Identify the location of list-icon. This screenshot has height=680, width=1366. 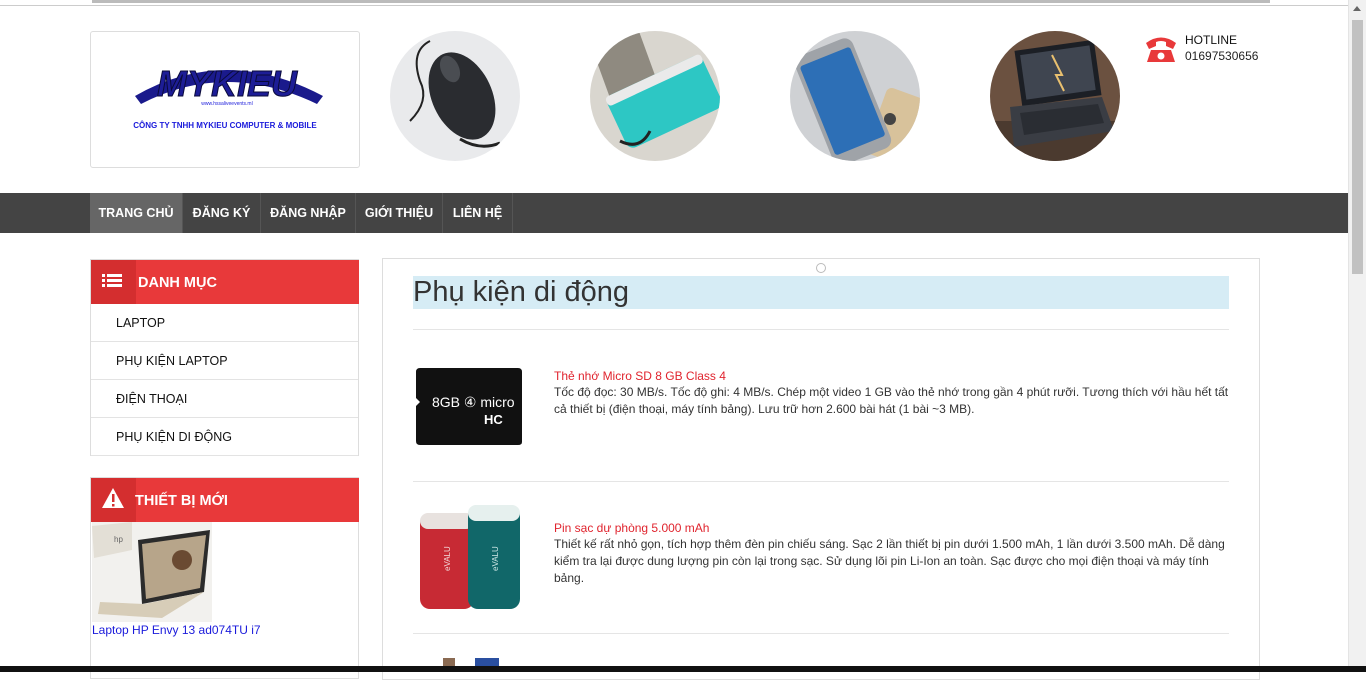
(113, 282).